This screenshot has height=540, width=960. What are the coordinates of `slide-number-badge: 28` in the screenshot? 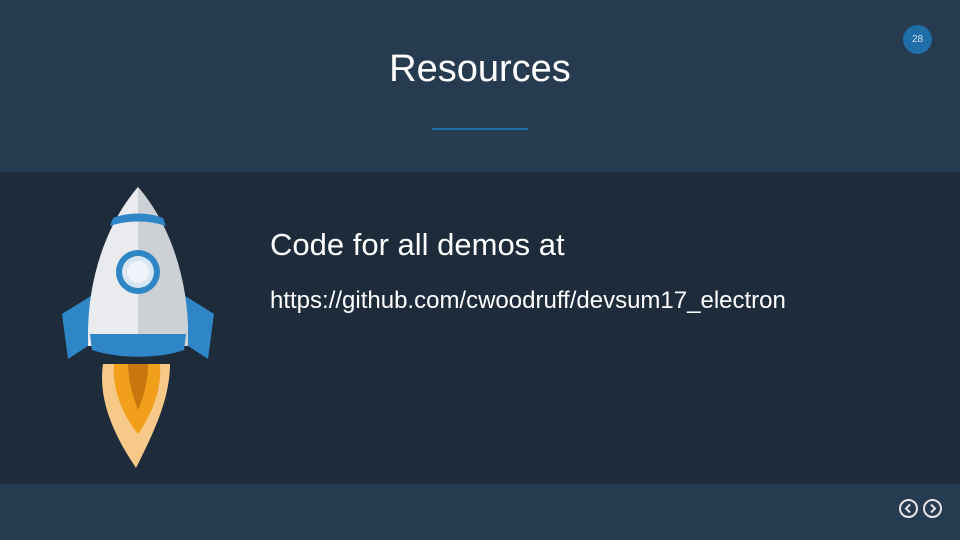 It's located at (917, 39).